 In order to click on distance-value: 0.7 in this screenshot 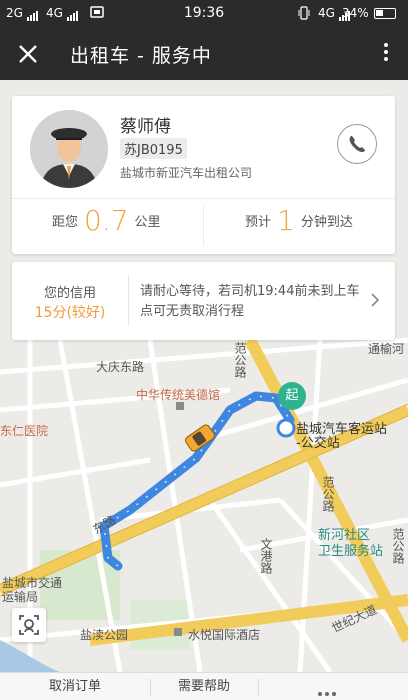, I will do `click(106, 220)`.